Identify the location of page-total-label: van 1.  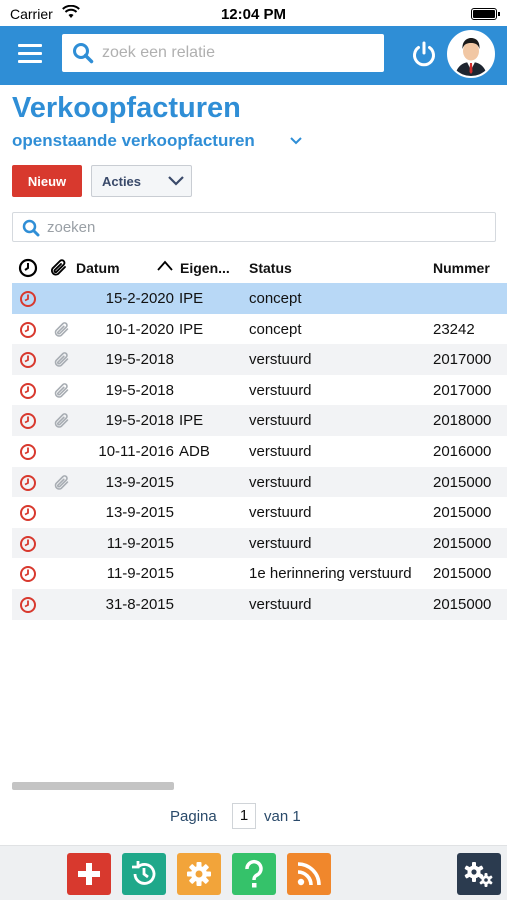
(282, 816).